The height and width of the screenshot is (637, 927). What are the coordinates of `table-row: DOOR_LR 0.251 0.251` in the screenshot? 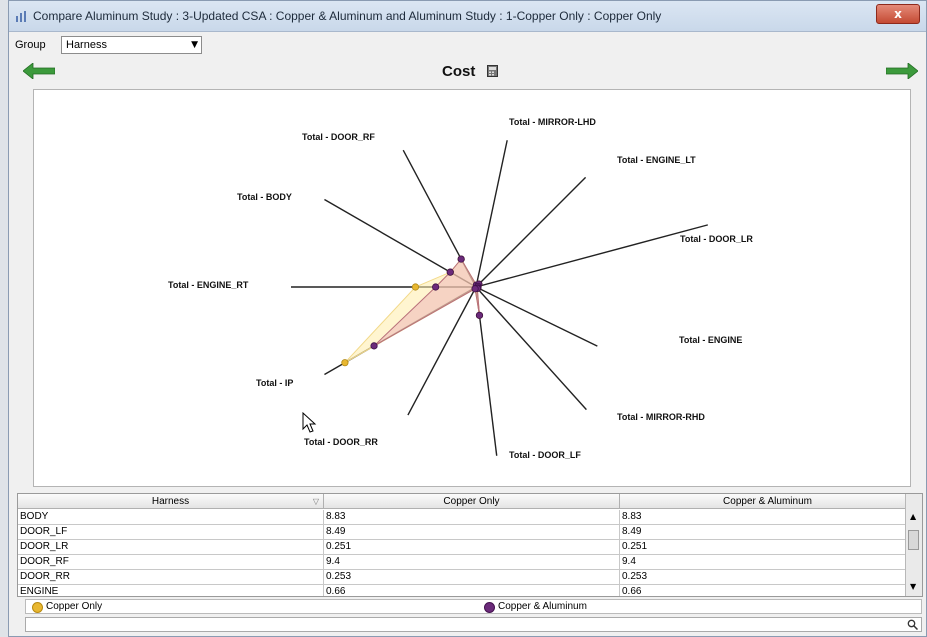 It's located at (467, 547).